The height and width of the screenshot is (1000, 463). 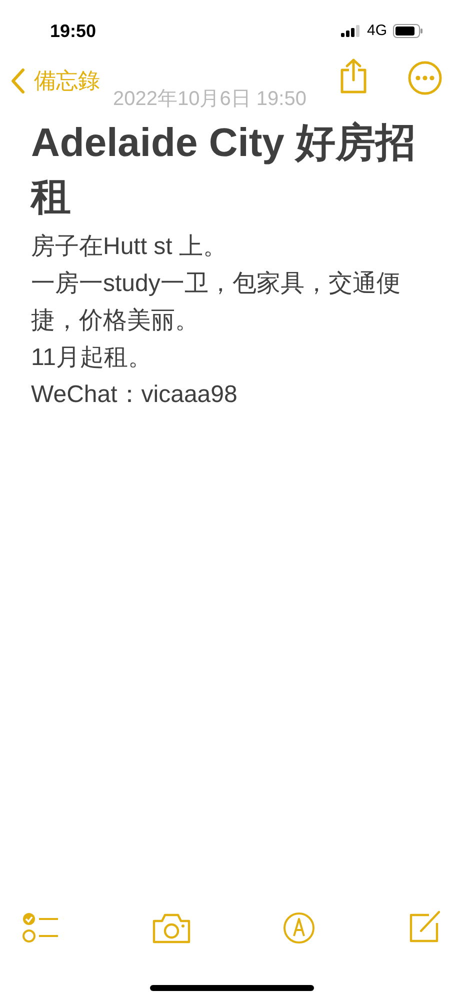 I want to click on back-button: 備忘錄, so click(x=55, y=80).